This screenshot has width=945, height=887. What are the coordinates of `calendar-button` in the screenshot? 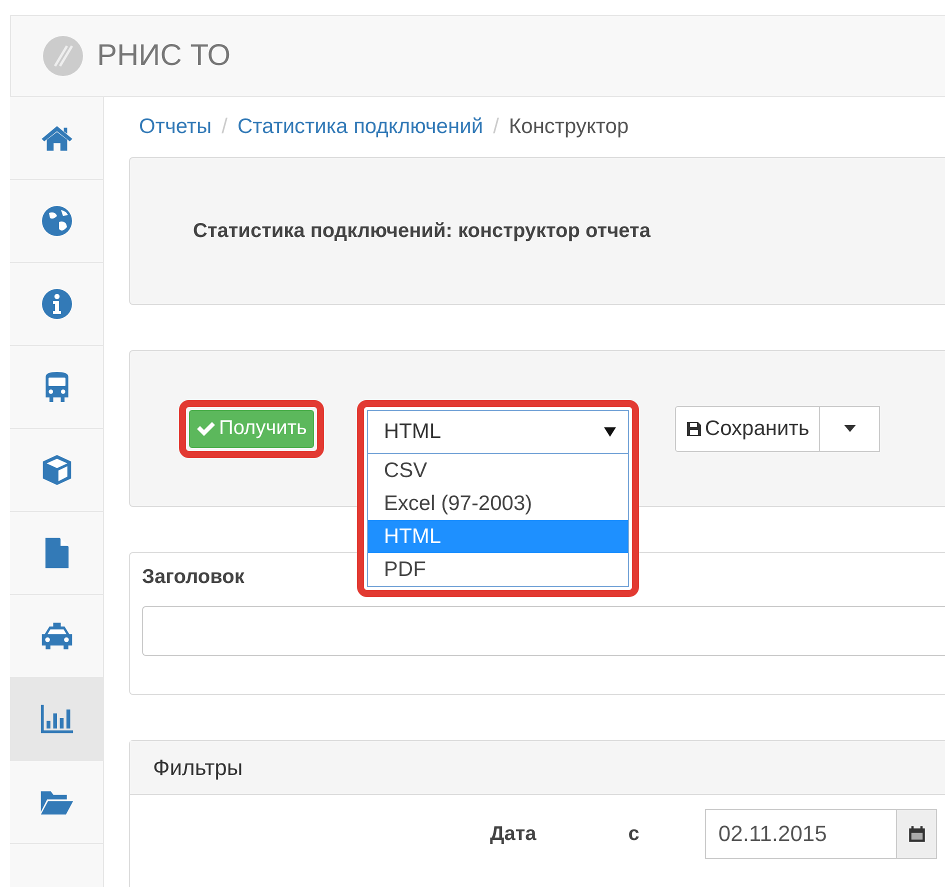 It's located at (917, 834).